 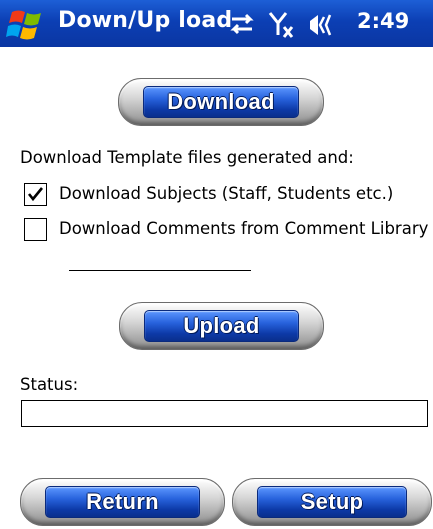 I want to click on download-subjects-checkbox, so click(x=35, y=194).